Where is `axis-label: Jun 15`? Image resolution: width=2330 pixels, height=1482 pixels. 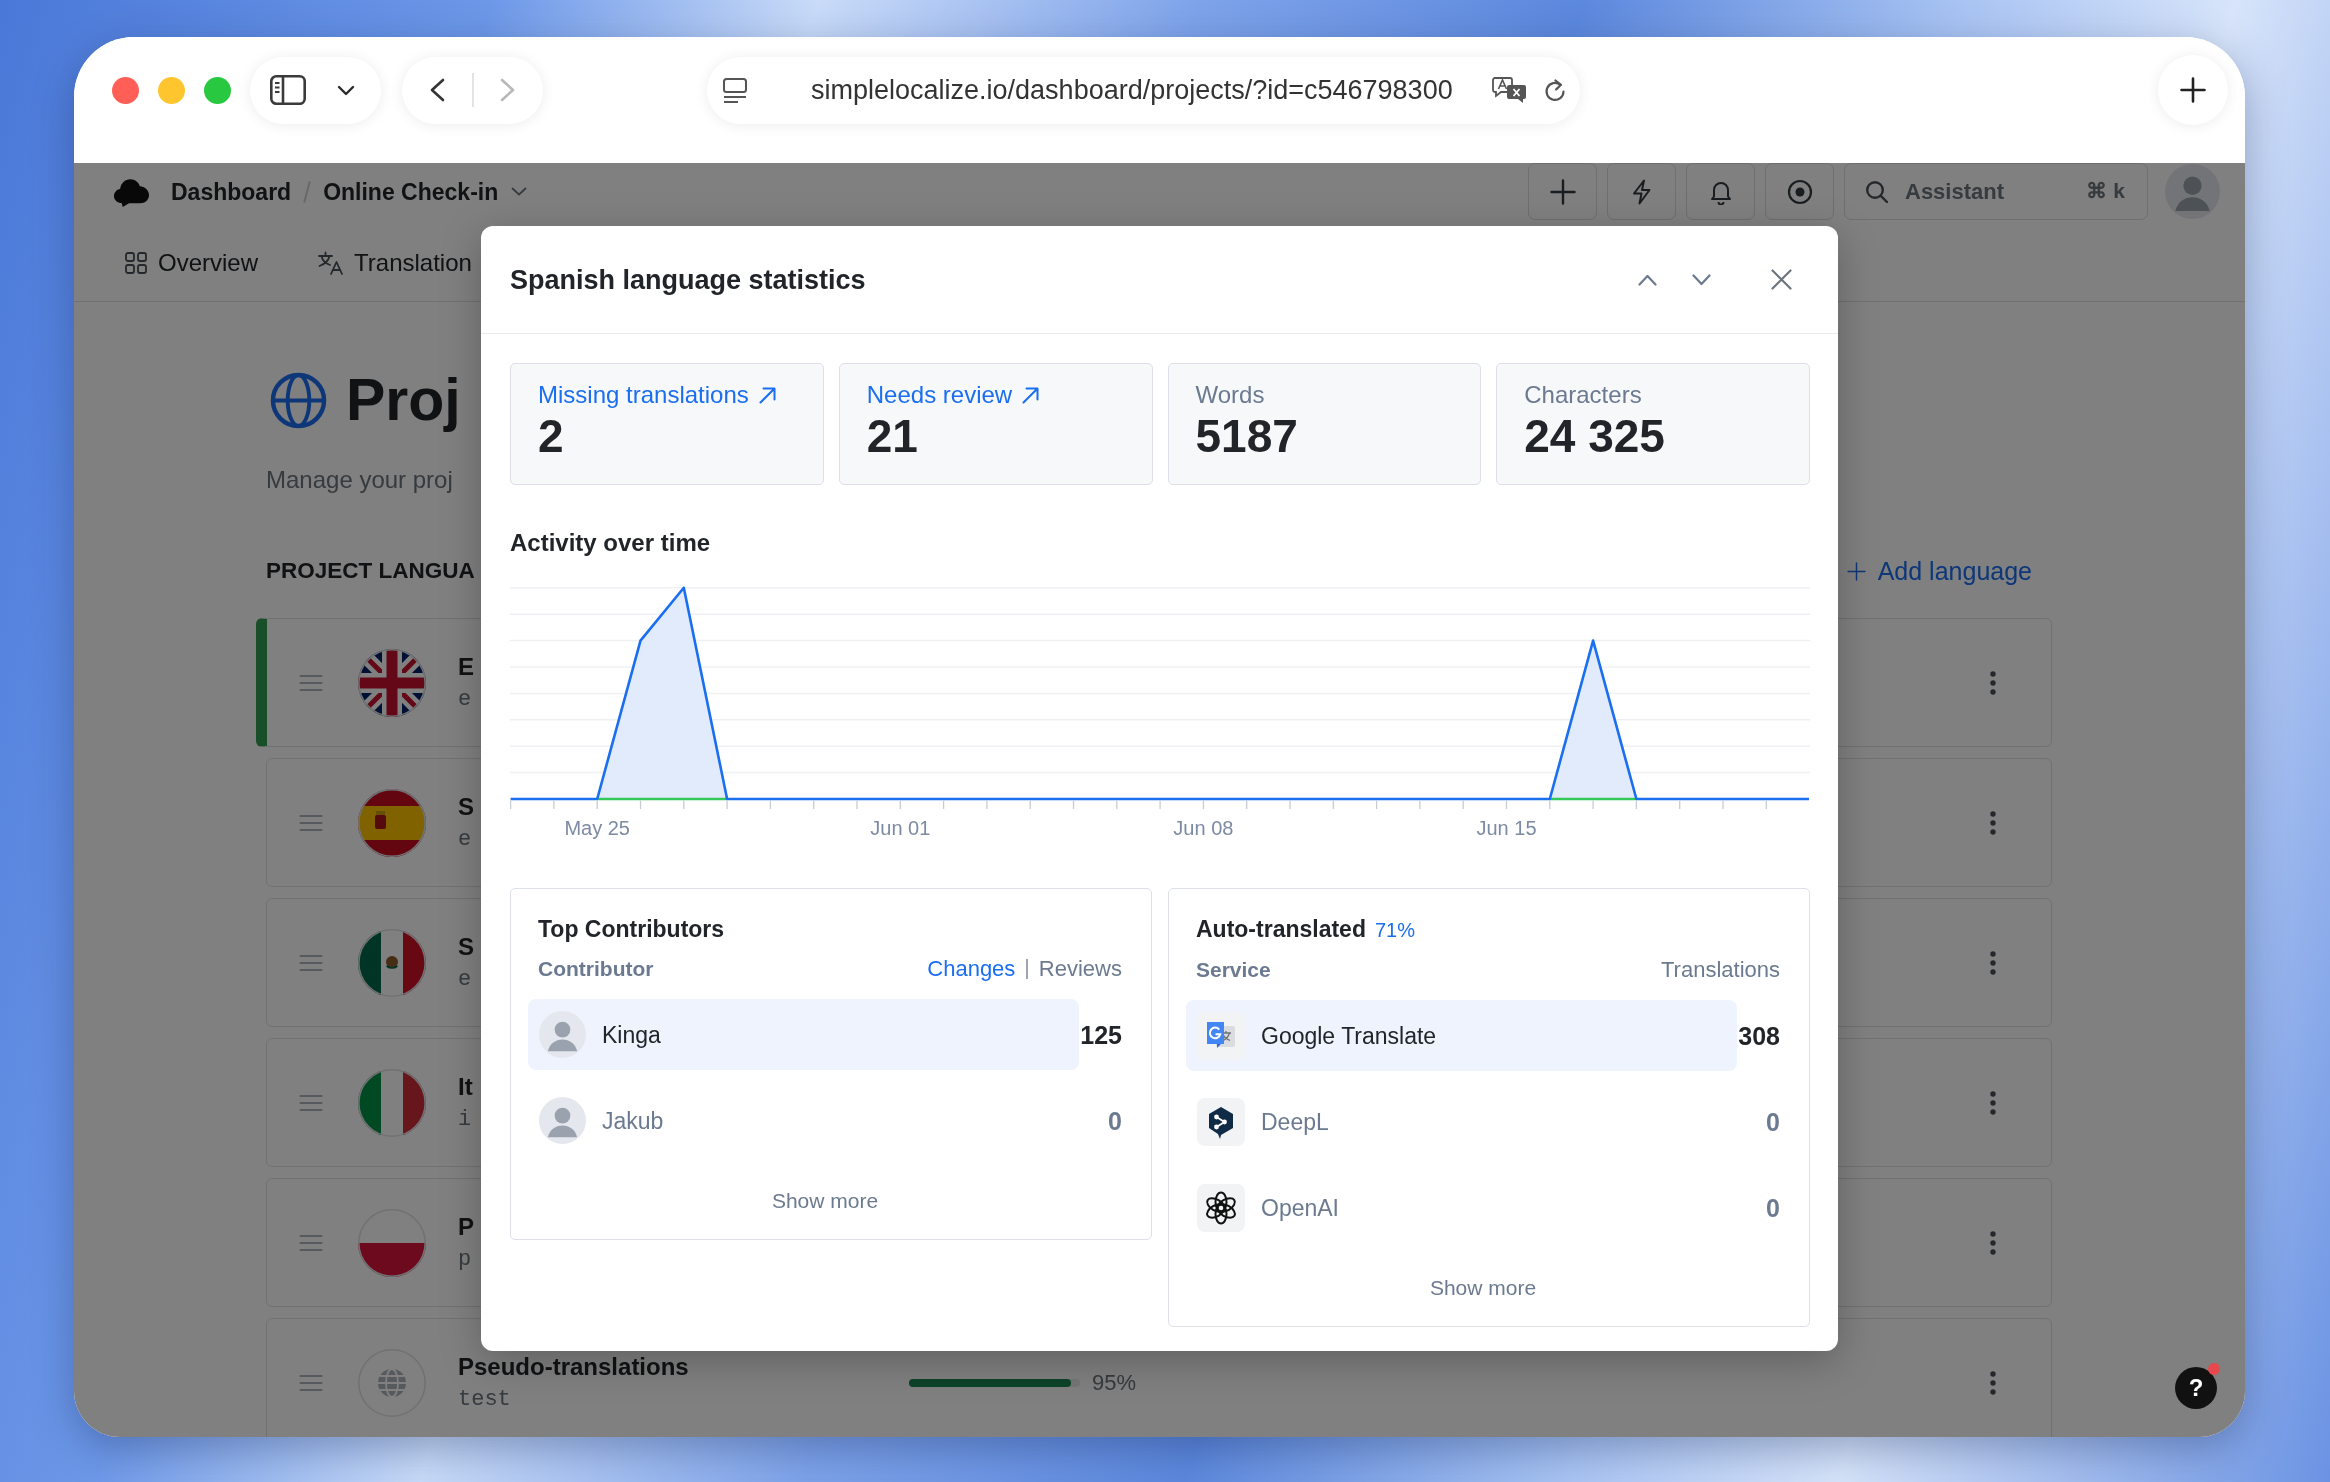 axis-label: Jun 15 is located at coordinates (1506, 828).